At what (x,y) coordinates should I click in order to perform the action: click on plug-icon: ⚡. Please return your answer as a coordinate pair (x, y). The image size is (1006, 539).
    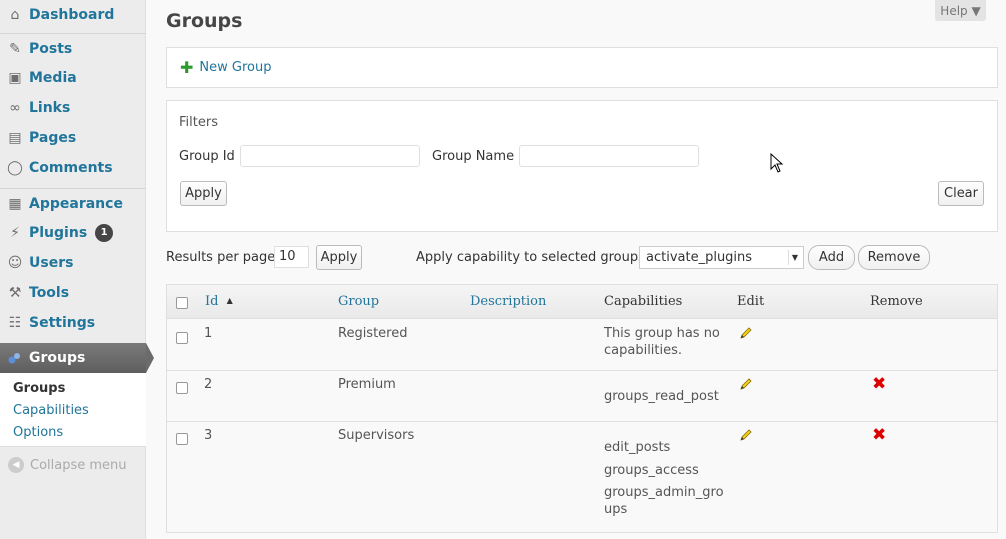
    Looking at the image, I should click on (15, 233).